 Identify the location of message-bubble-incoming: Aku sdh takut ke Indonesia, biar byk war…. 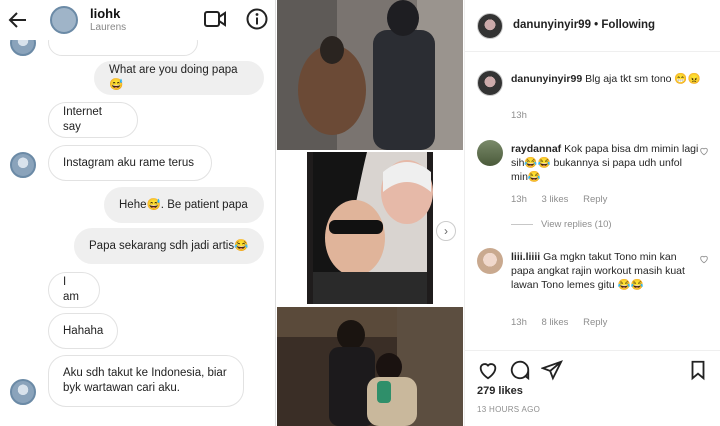
(146, 381).